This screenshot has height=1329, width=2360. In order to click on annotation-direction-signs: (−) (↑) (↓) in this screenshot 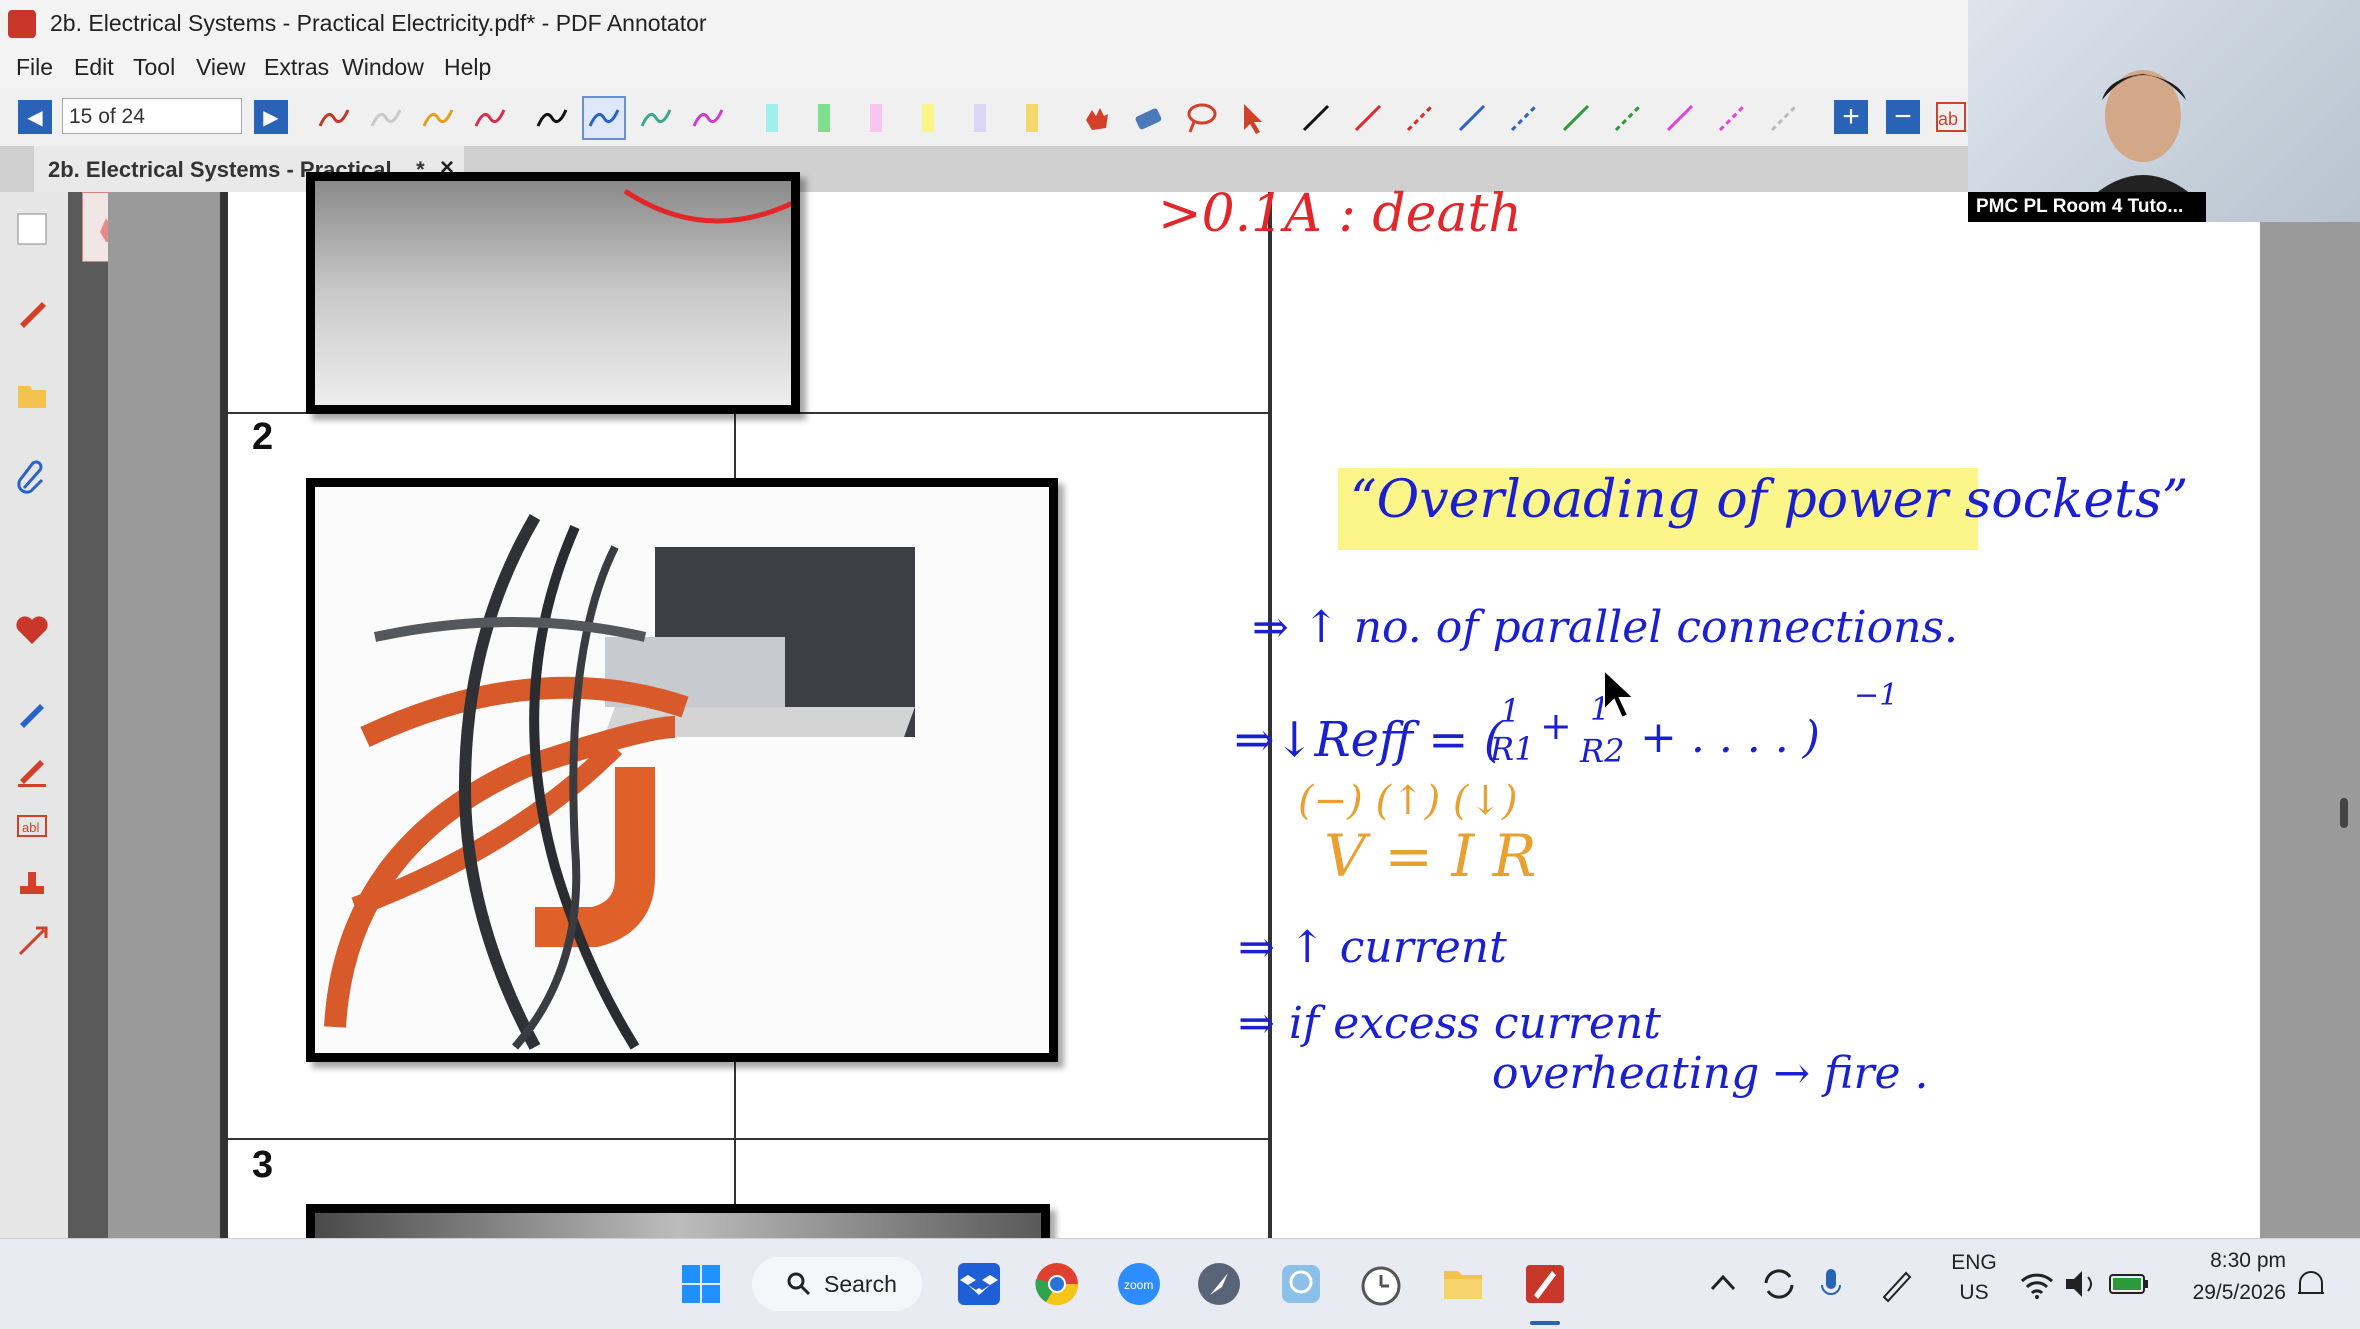, I will do `click(1408, 801)`.